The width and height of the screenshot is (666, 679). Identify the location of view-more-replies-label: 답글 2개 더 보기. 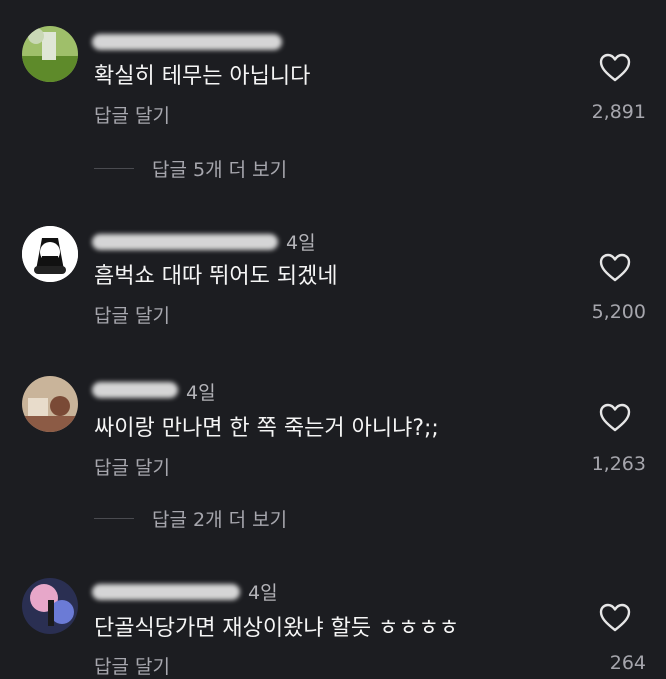
(220, 519).